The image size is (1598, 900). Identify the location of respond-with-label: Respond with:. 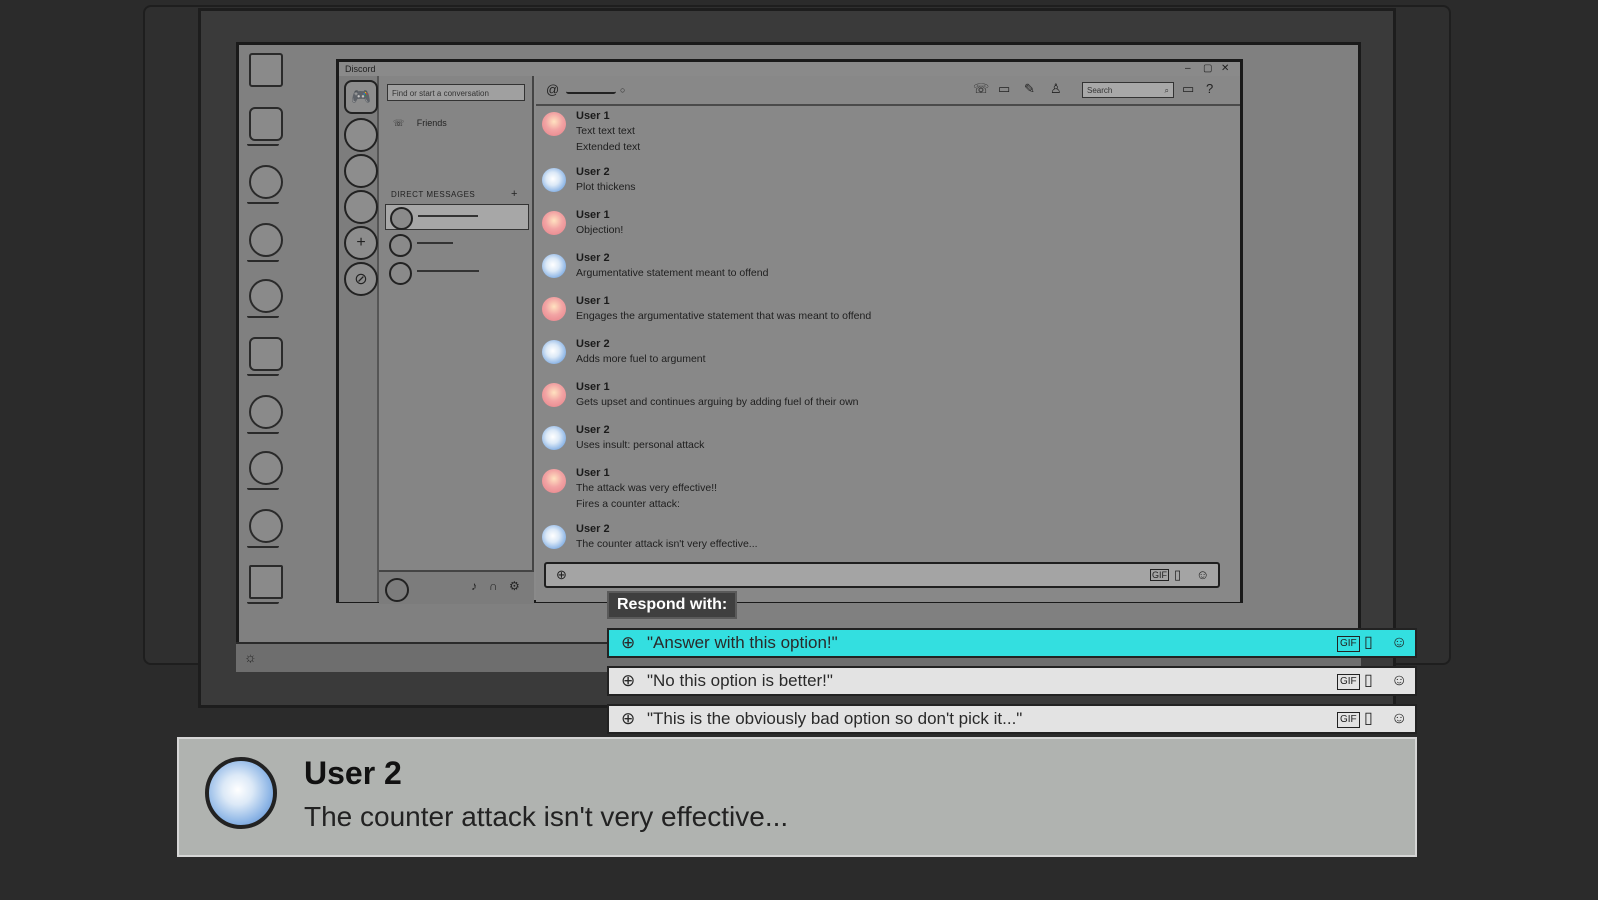
(672, 605).